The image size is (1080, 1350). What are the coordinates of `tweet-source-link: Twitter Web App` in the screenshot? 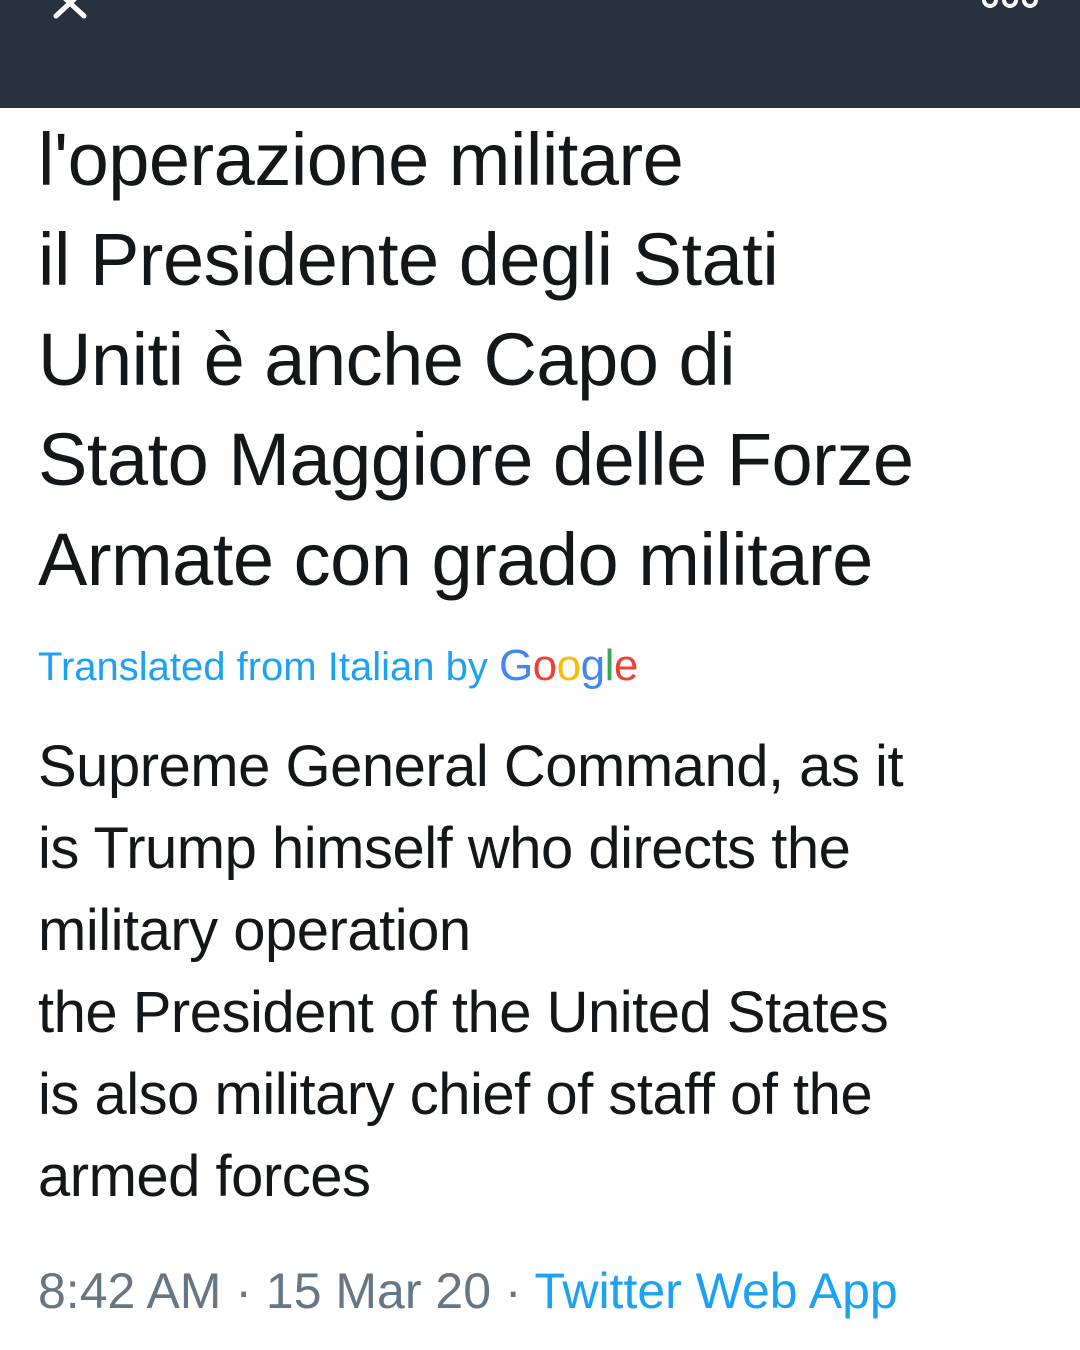 It's located at (716, 1291).